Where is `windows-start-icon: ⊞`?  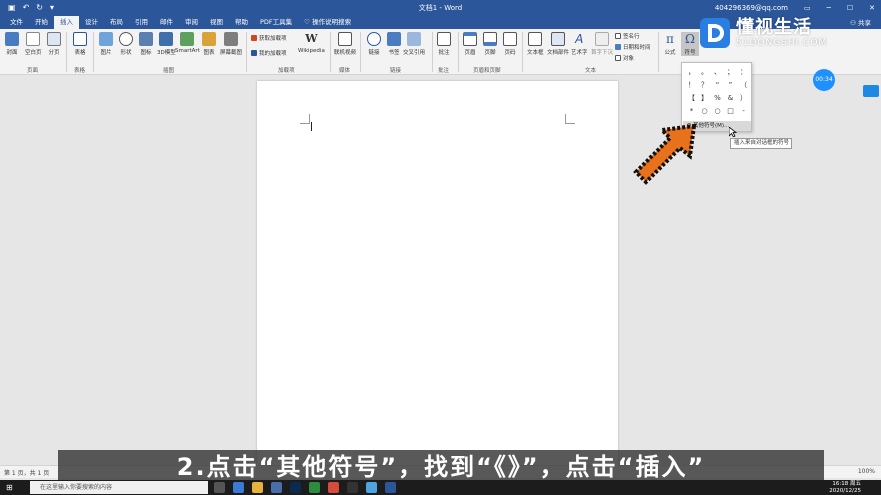
windows-start-icon: ⊞ is located at coordinates (10, 487).